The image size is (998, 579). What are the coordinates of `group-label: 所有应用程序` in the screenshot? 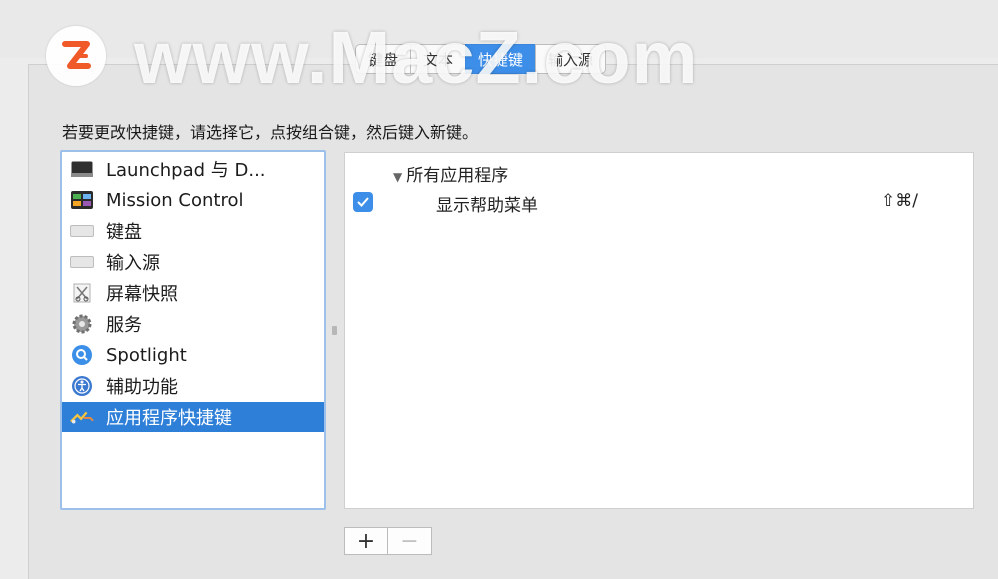 It's located at (457, 176).